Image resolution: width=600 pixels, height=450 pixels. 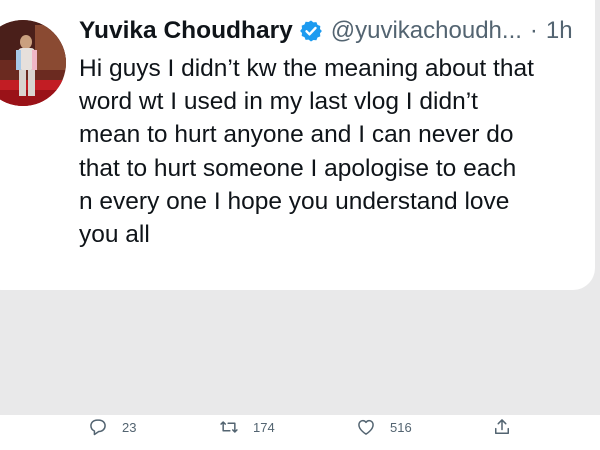 I want to click on avatar-image, so click(x=33, y=63).